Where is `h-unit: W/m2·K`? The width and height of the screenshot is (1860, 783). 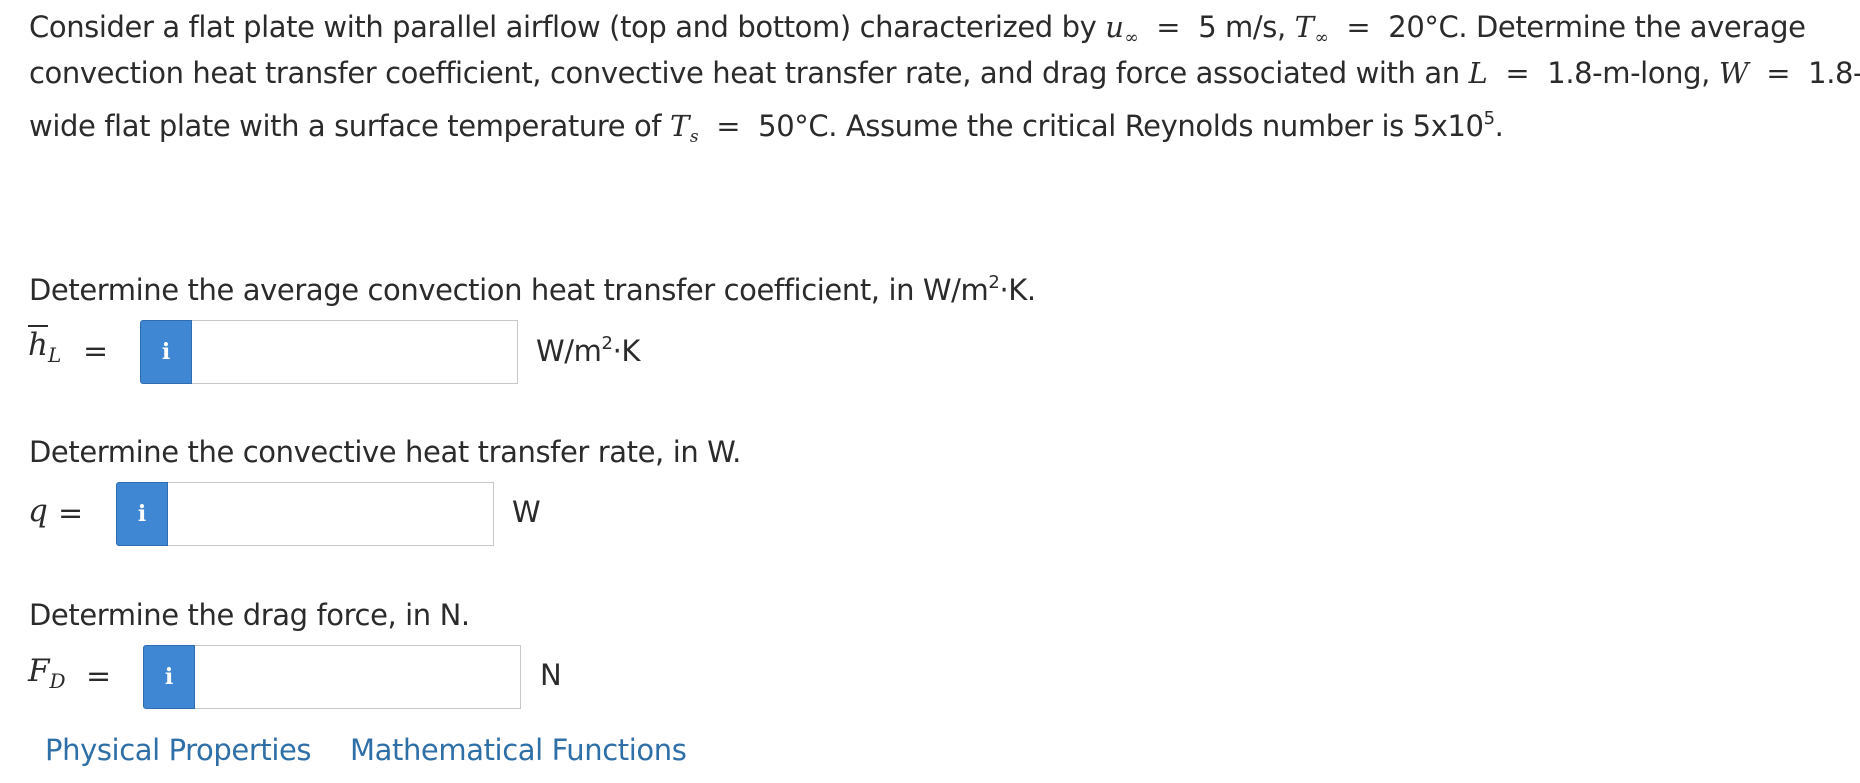 h-unit: W/m2·K is located at coordinates (588, 350).